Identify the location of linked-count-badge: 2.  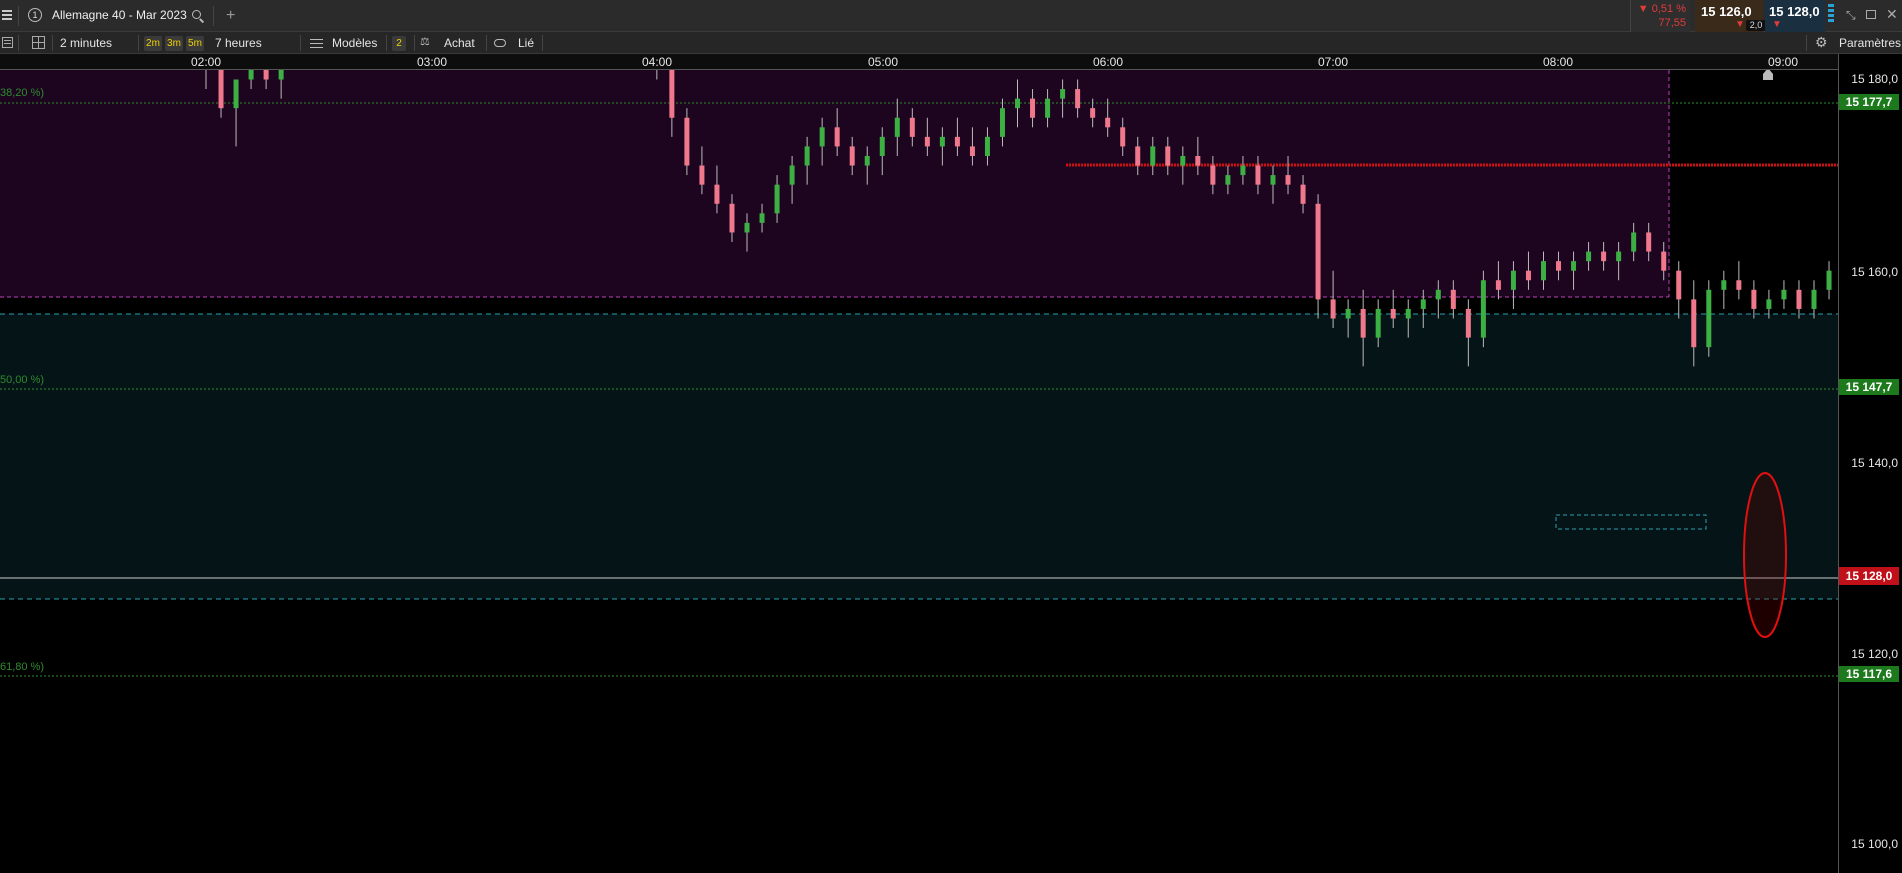
(399, 43).